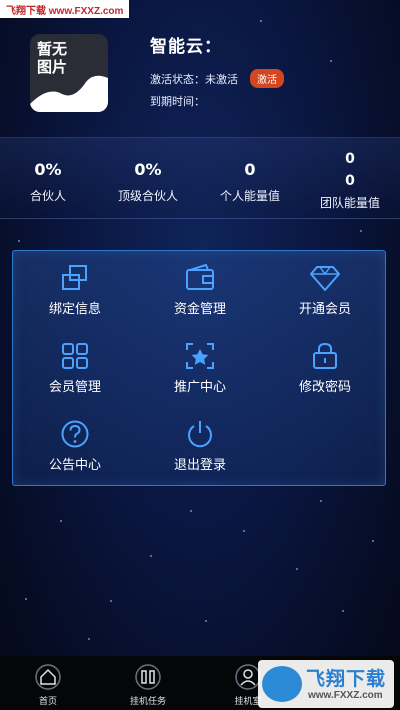 This screenshot has width=400, height=710. Describe the element at coordinates (249, 196) in the screenshot. I see `stat-label: 个人能量值` at that location.